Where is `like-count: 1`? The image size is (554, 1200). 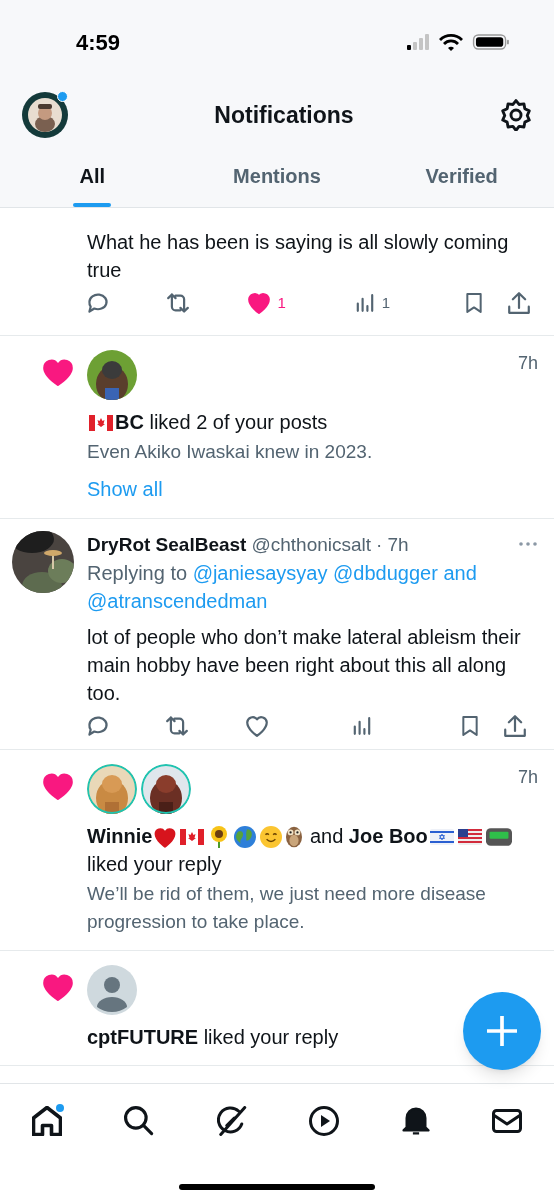 like-count: 1 is located at coordinates (281, 303).